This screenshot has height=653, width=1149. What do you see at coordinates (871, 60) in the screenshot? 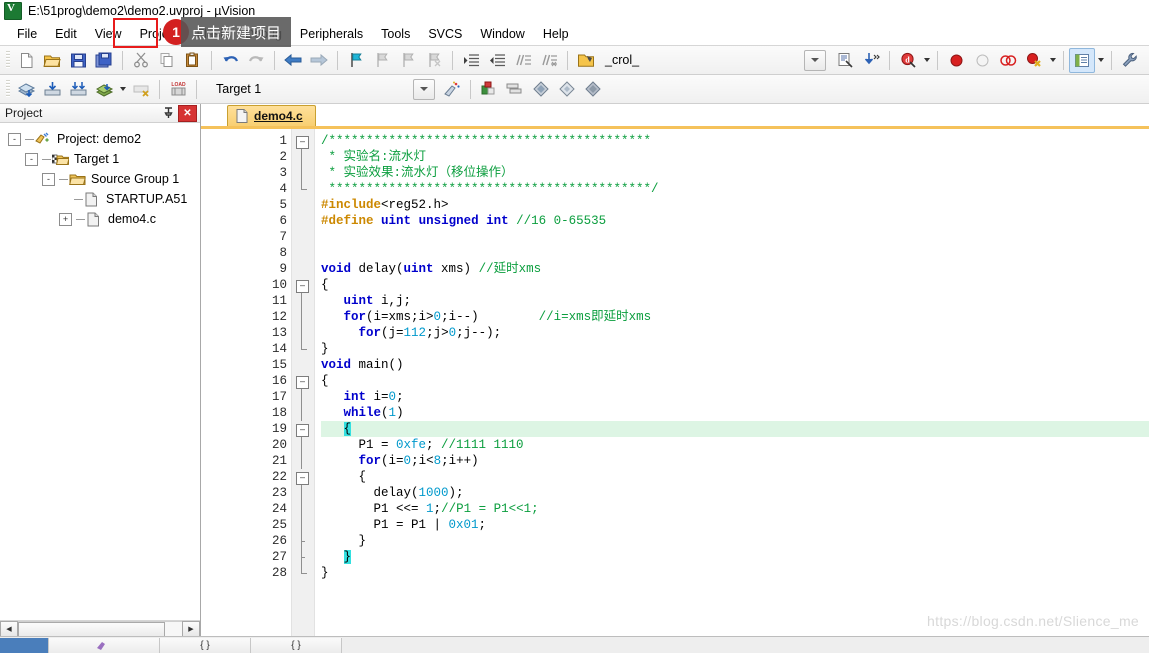
I see `find-in-files-icon` at bounding box center [871, 60].